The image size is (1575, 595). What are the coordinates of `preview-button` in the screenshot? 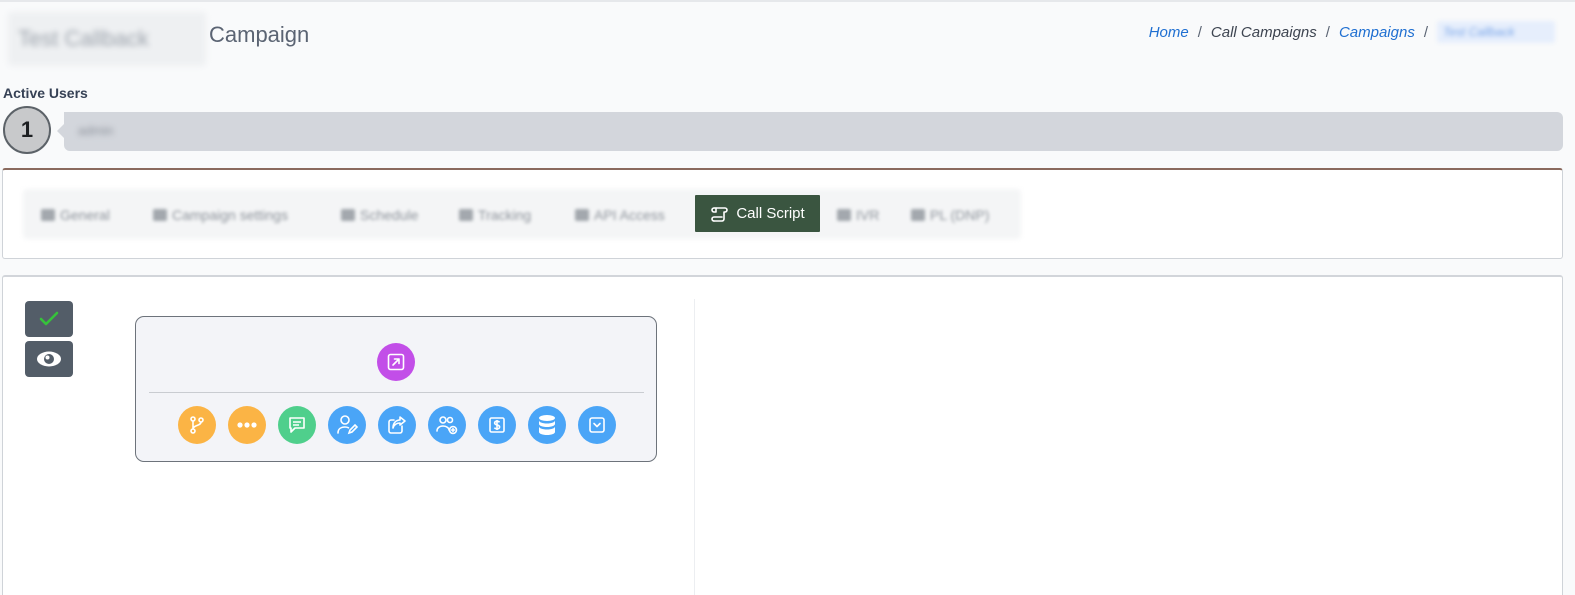 It's located at (49, 359).